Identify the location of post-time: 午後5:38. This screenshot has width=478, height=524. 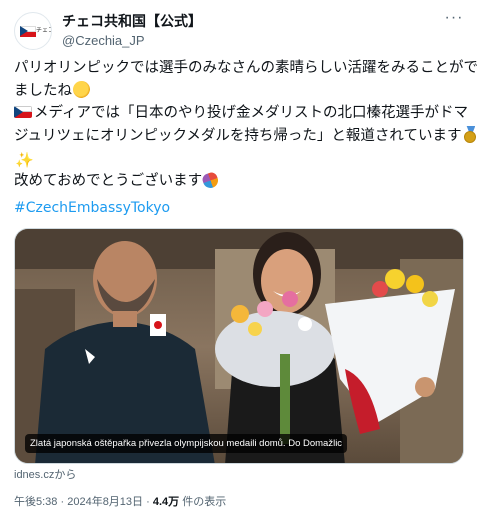
(35, 502).